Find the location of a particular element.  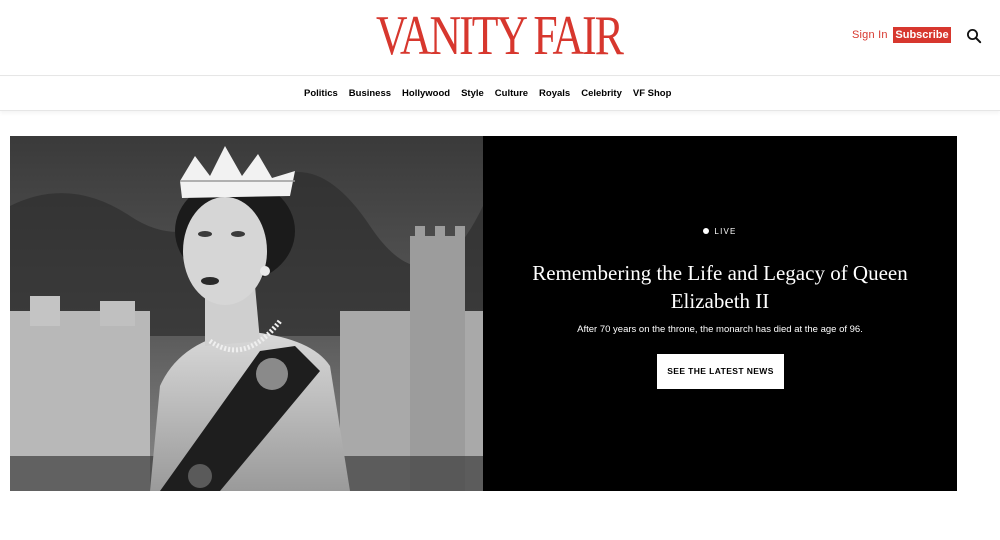

vanity-fair-logo: VANITY FAIR is located at coordinates (500, 36).